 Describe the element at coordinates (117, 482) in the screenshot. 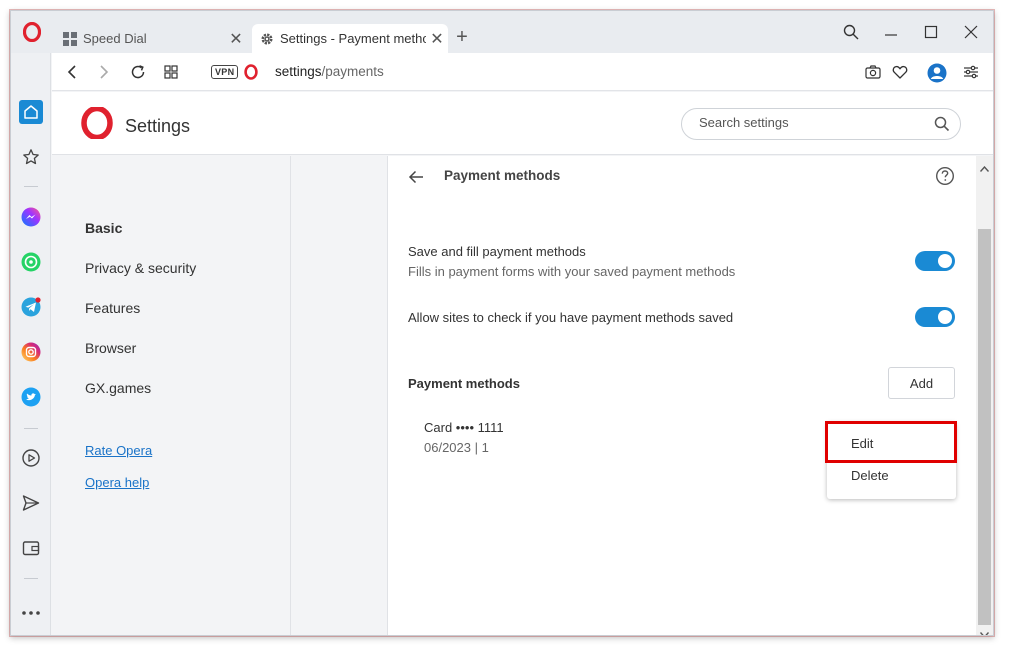

I see `opera-help-link: Opera help` at that location.